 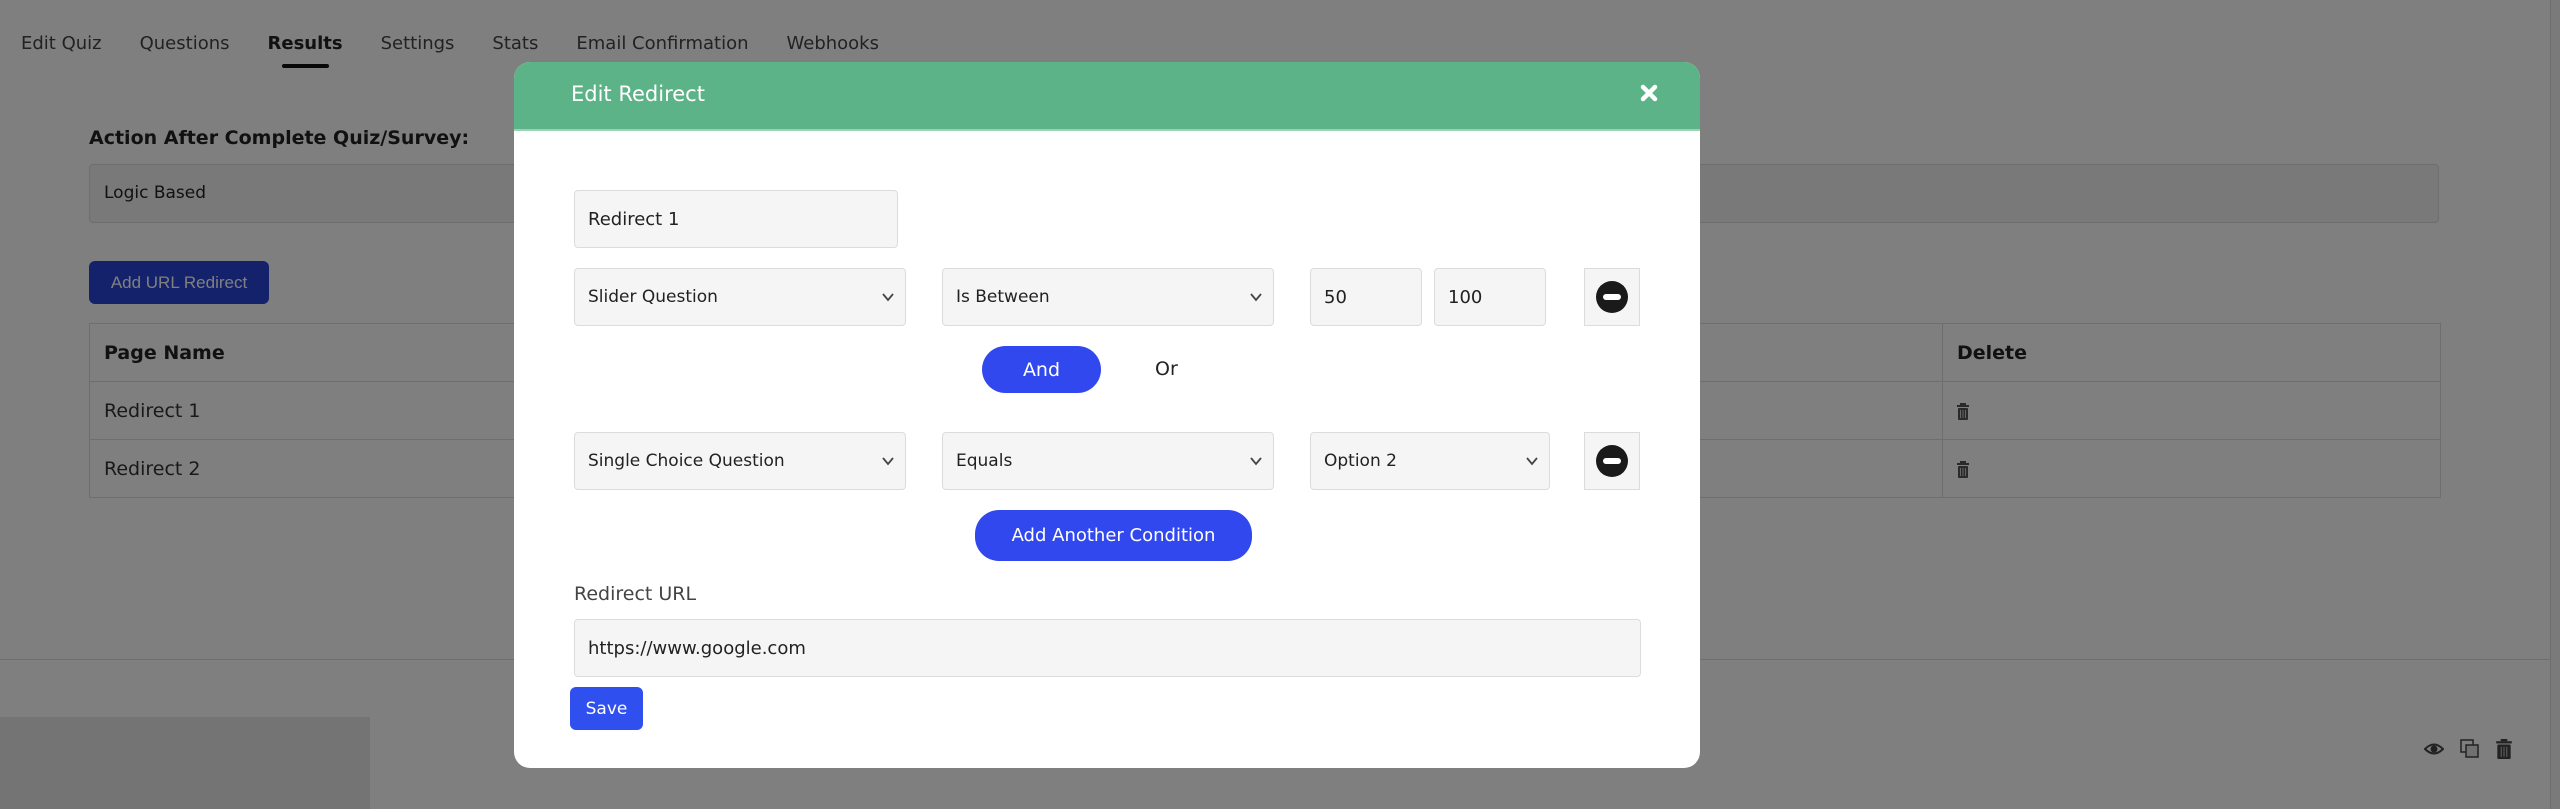 What do you see at coordinates (1649, 93) in the screenshot?
I see `close-icon` at bounding box center [1649, 93].